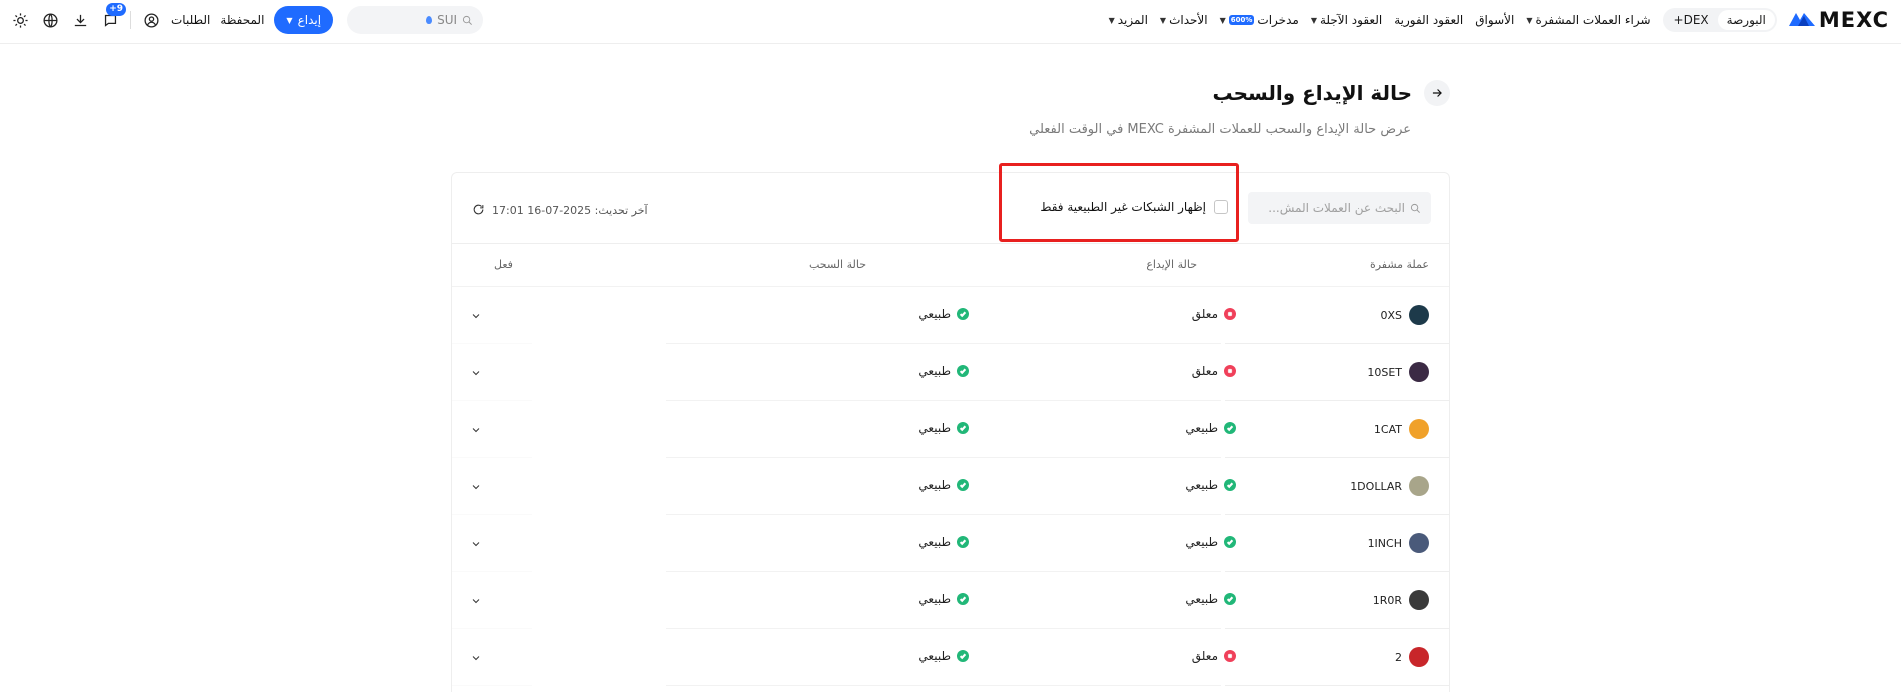 Image resolution: width=1901 pixels, height=692 pixels. I want to click on coin-name: 2, so click(1398, 657).